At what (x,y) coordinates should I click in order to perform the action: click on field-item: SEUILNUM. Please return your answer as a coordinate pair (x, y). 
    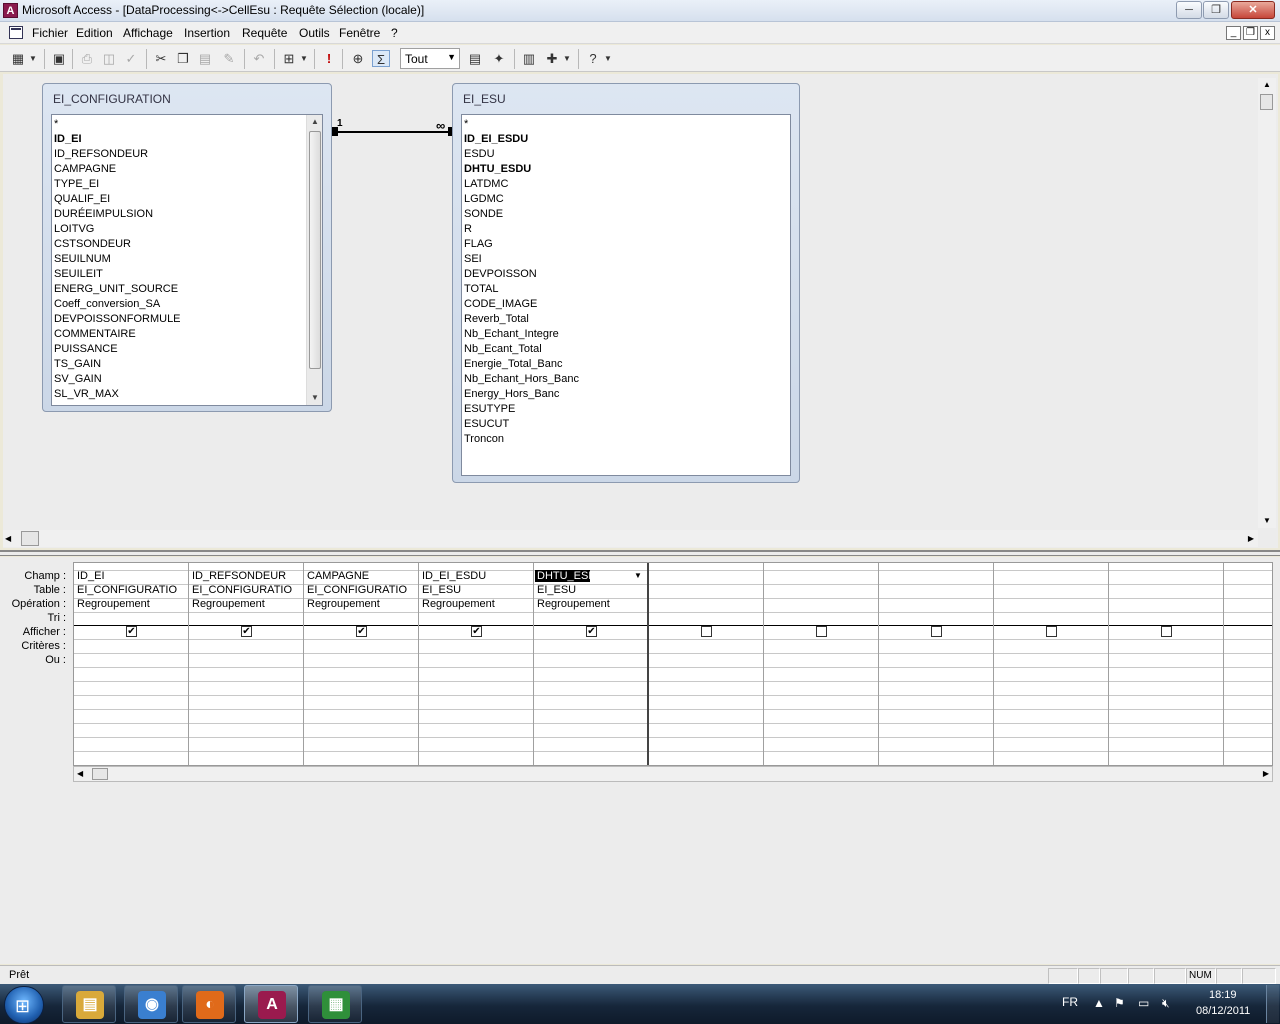
    Looking at the image, I should click on (82, 259).